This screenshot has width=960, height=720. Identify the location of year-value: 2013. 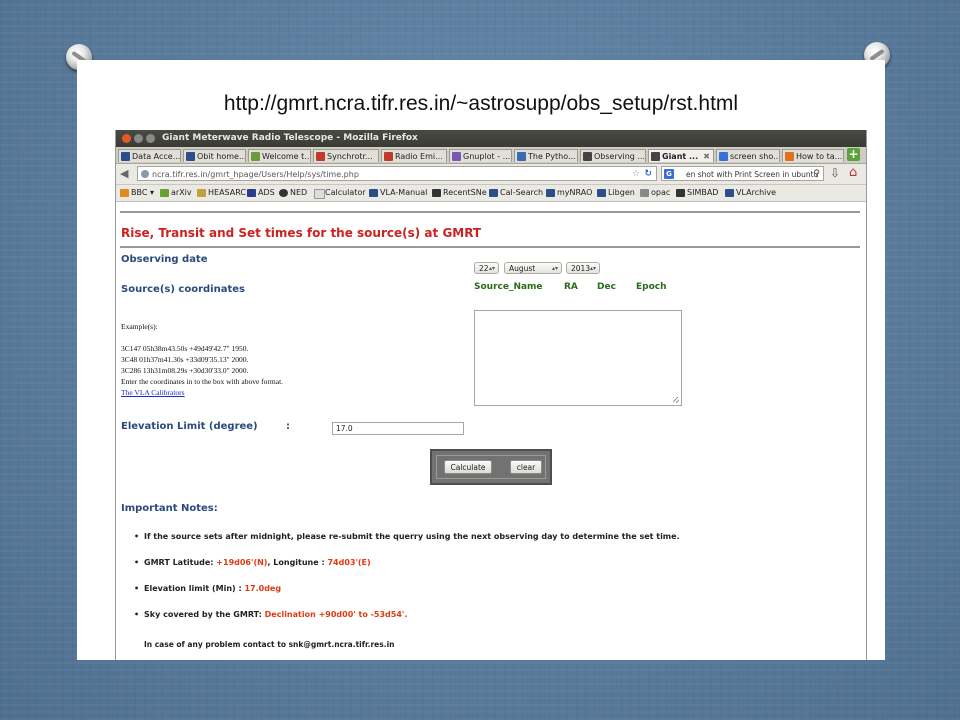
(581, 268).